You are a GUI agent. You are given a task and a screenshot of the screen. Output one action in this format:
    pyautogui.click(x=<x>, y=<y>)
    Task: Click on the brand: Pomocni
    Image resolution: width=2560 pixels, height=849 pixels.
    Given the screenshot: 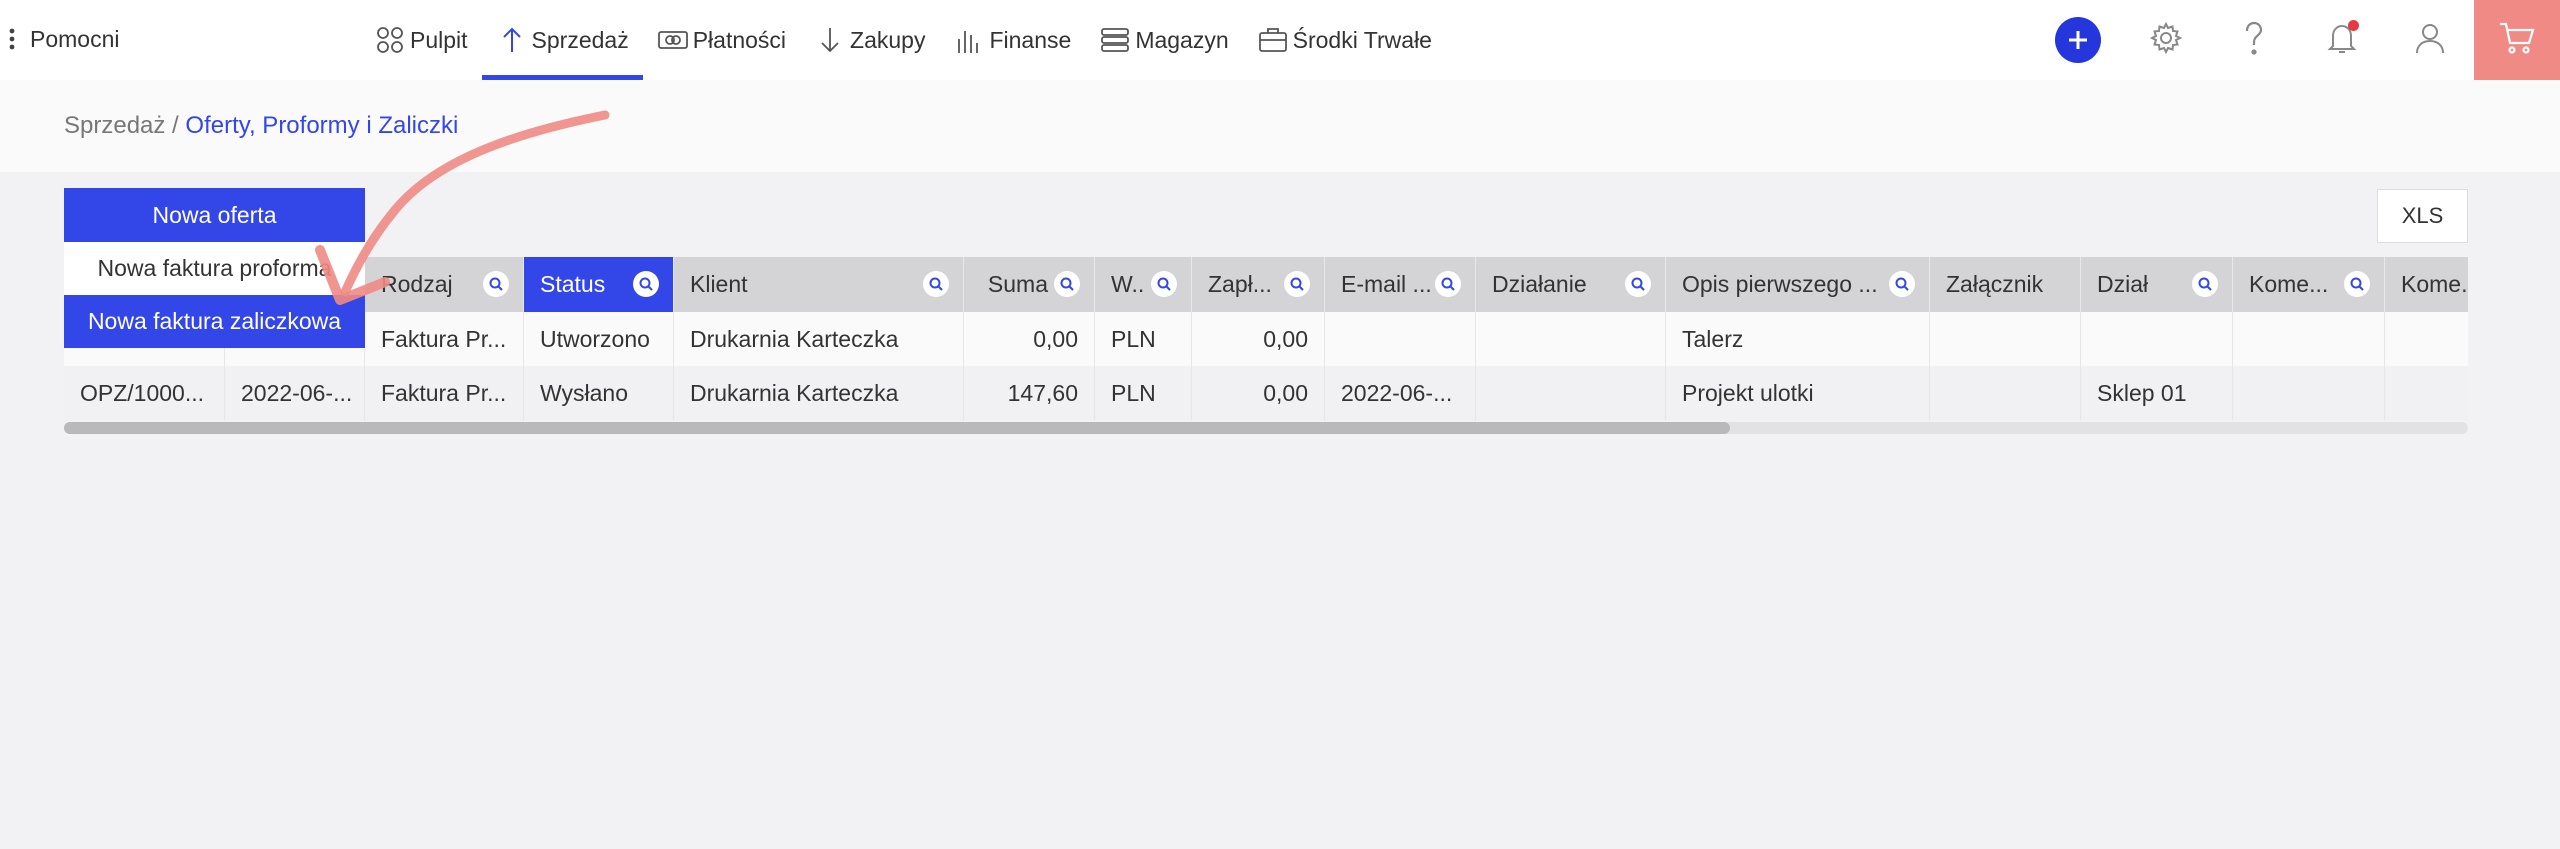 What is the action you would take?
    pyautogui.click(x=59, y=39)
    